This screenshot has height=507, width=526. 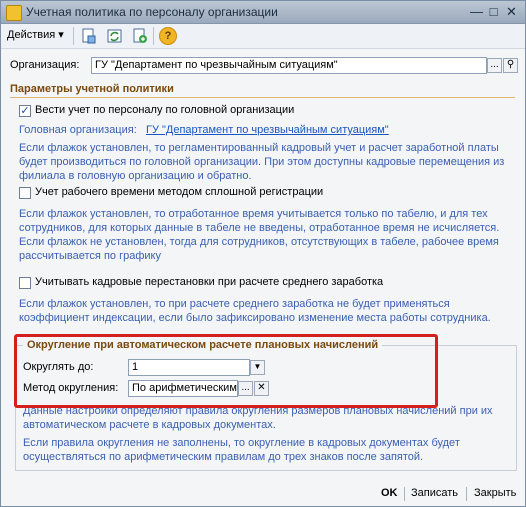 What do you see at coordinates (495, 493) in the screenshot?
I see `close-button: Закрыть` at bounding box center [495, 493].